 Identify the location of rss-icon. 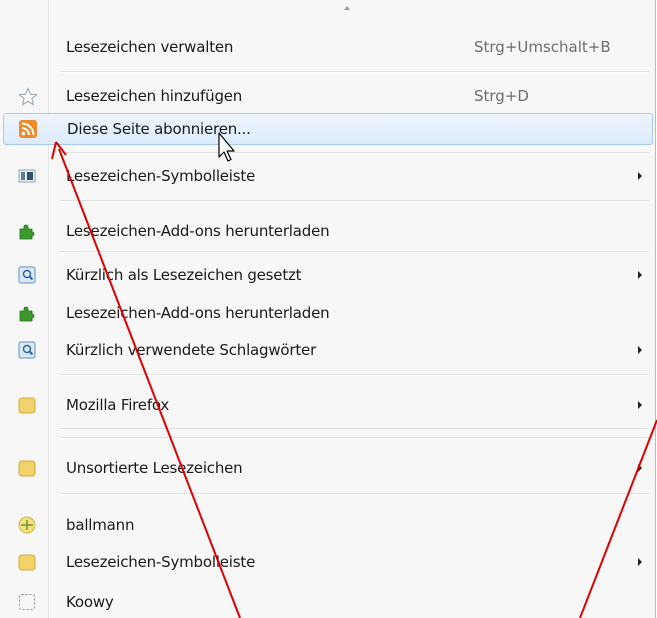
(28, 129).